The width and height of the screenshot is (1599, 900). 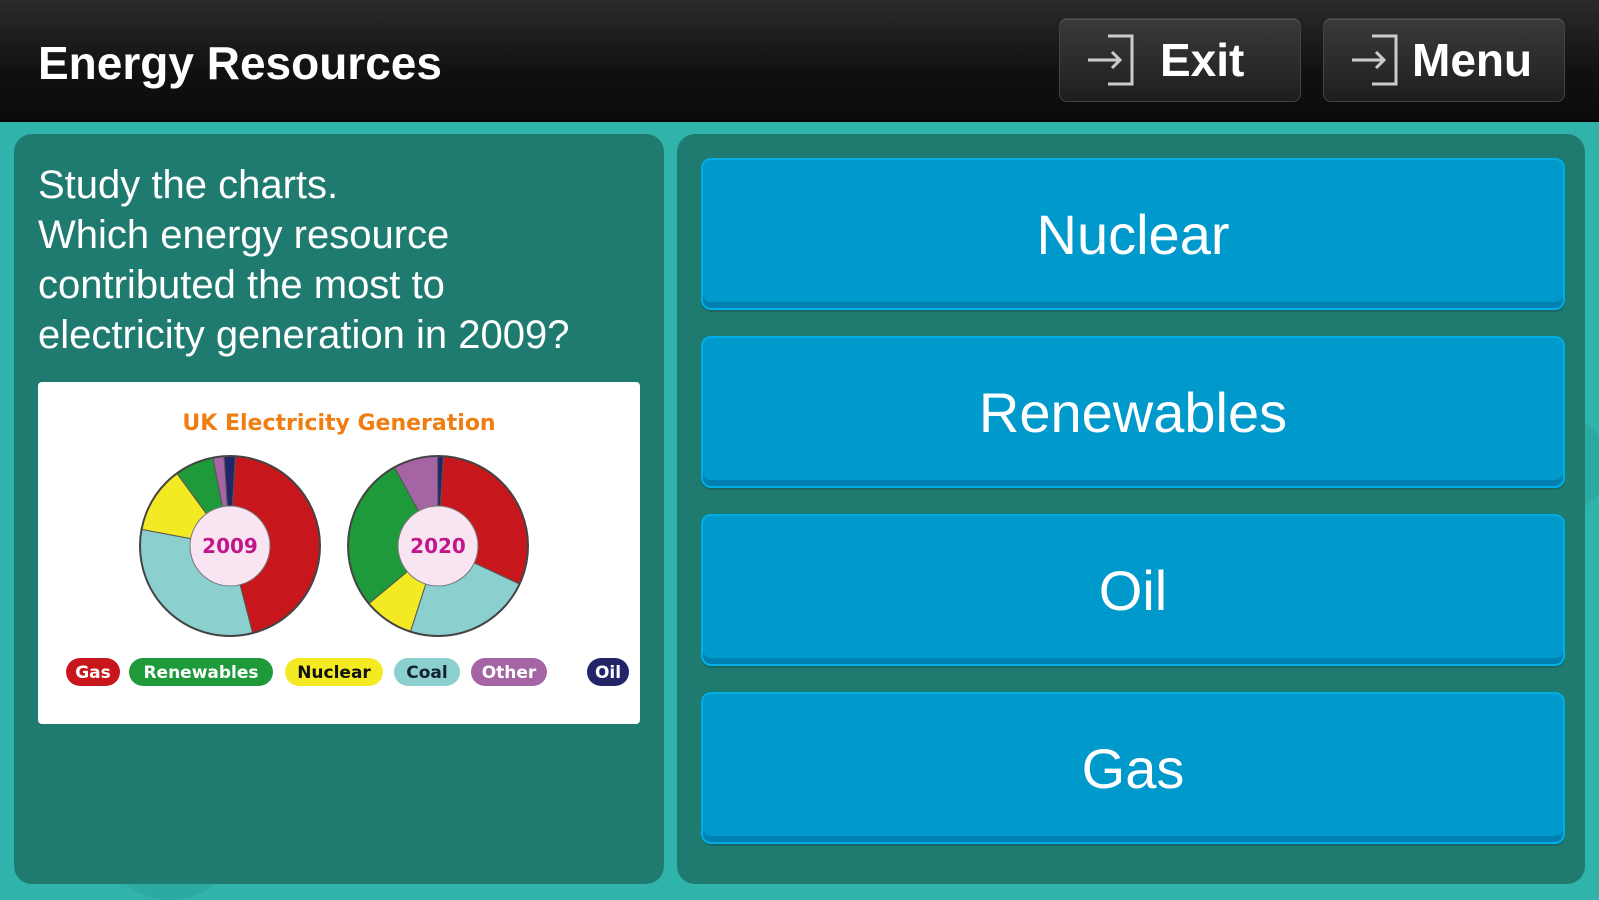 I want to click on page-title: Energy Resources, so click(x=240, y=63).